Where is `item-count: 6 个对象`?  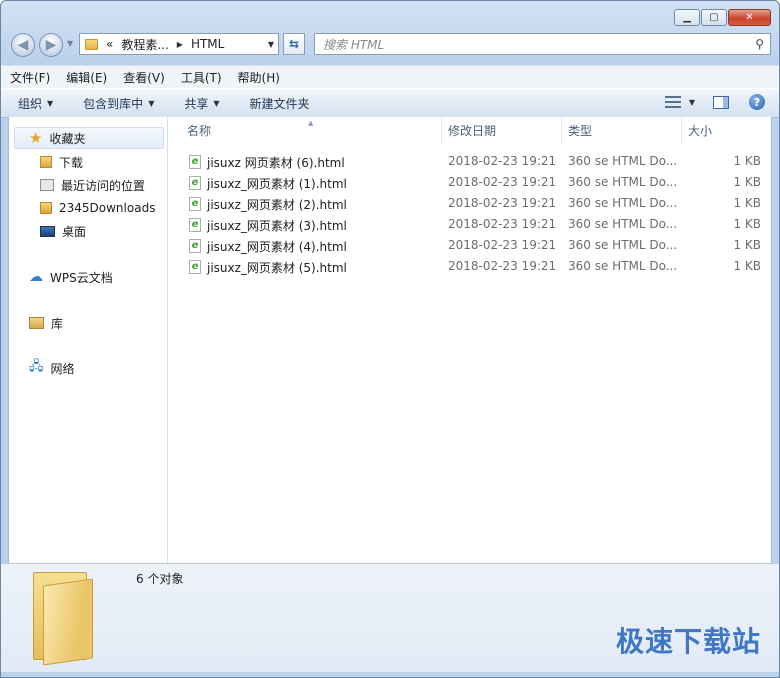
item-count: 6 个对象 is located at coordinates (160, 579).